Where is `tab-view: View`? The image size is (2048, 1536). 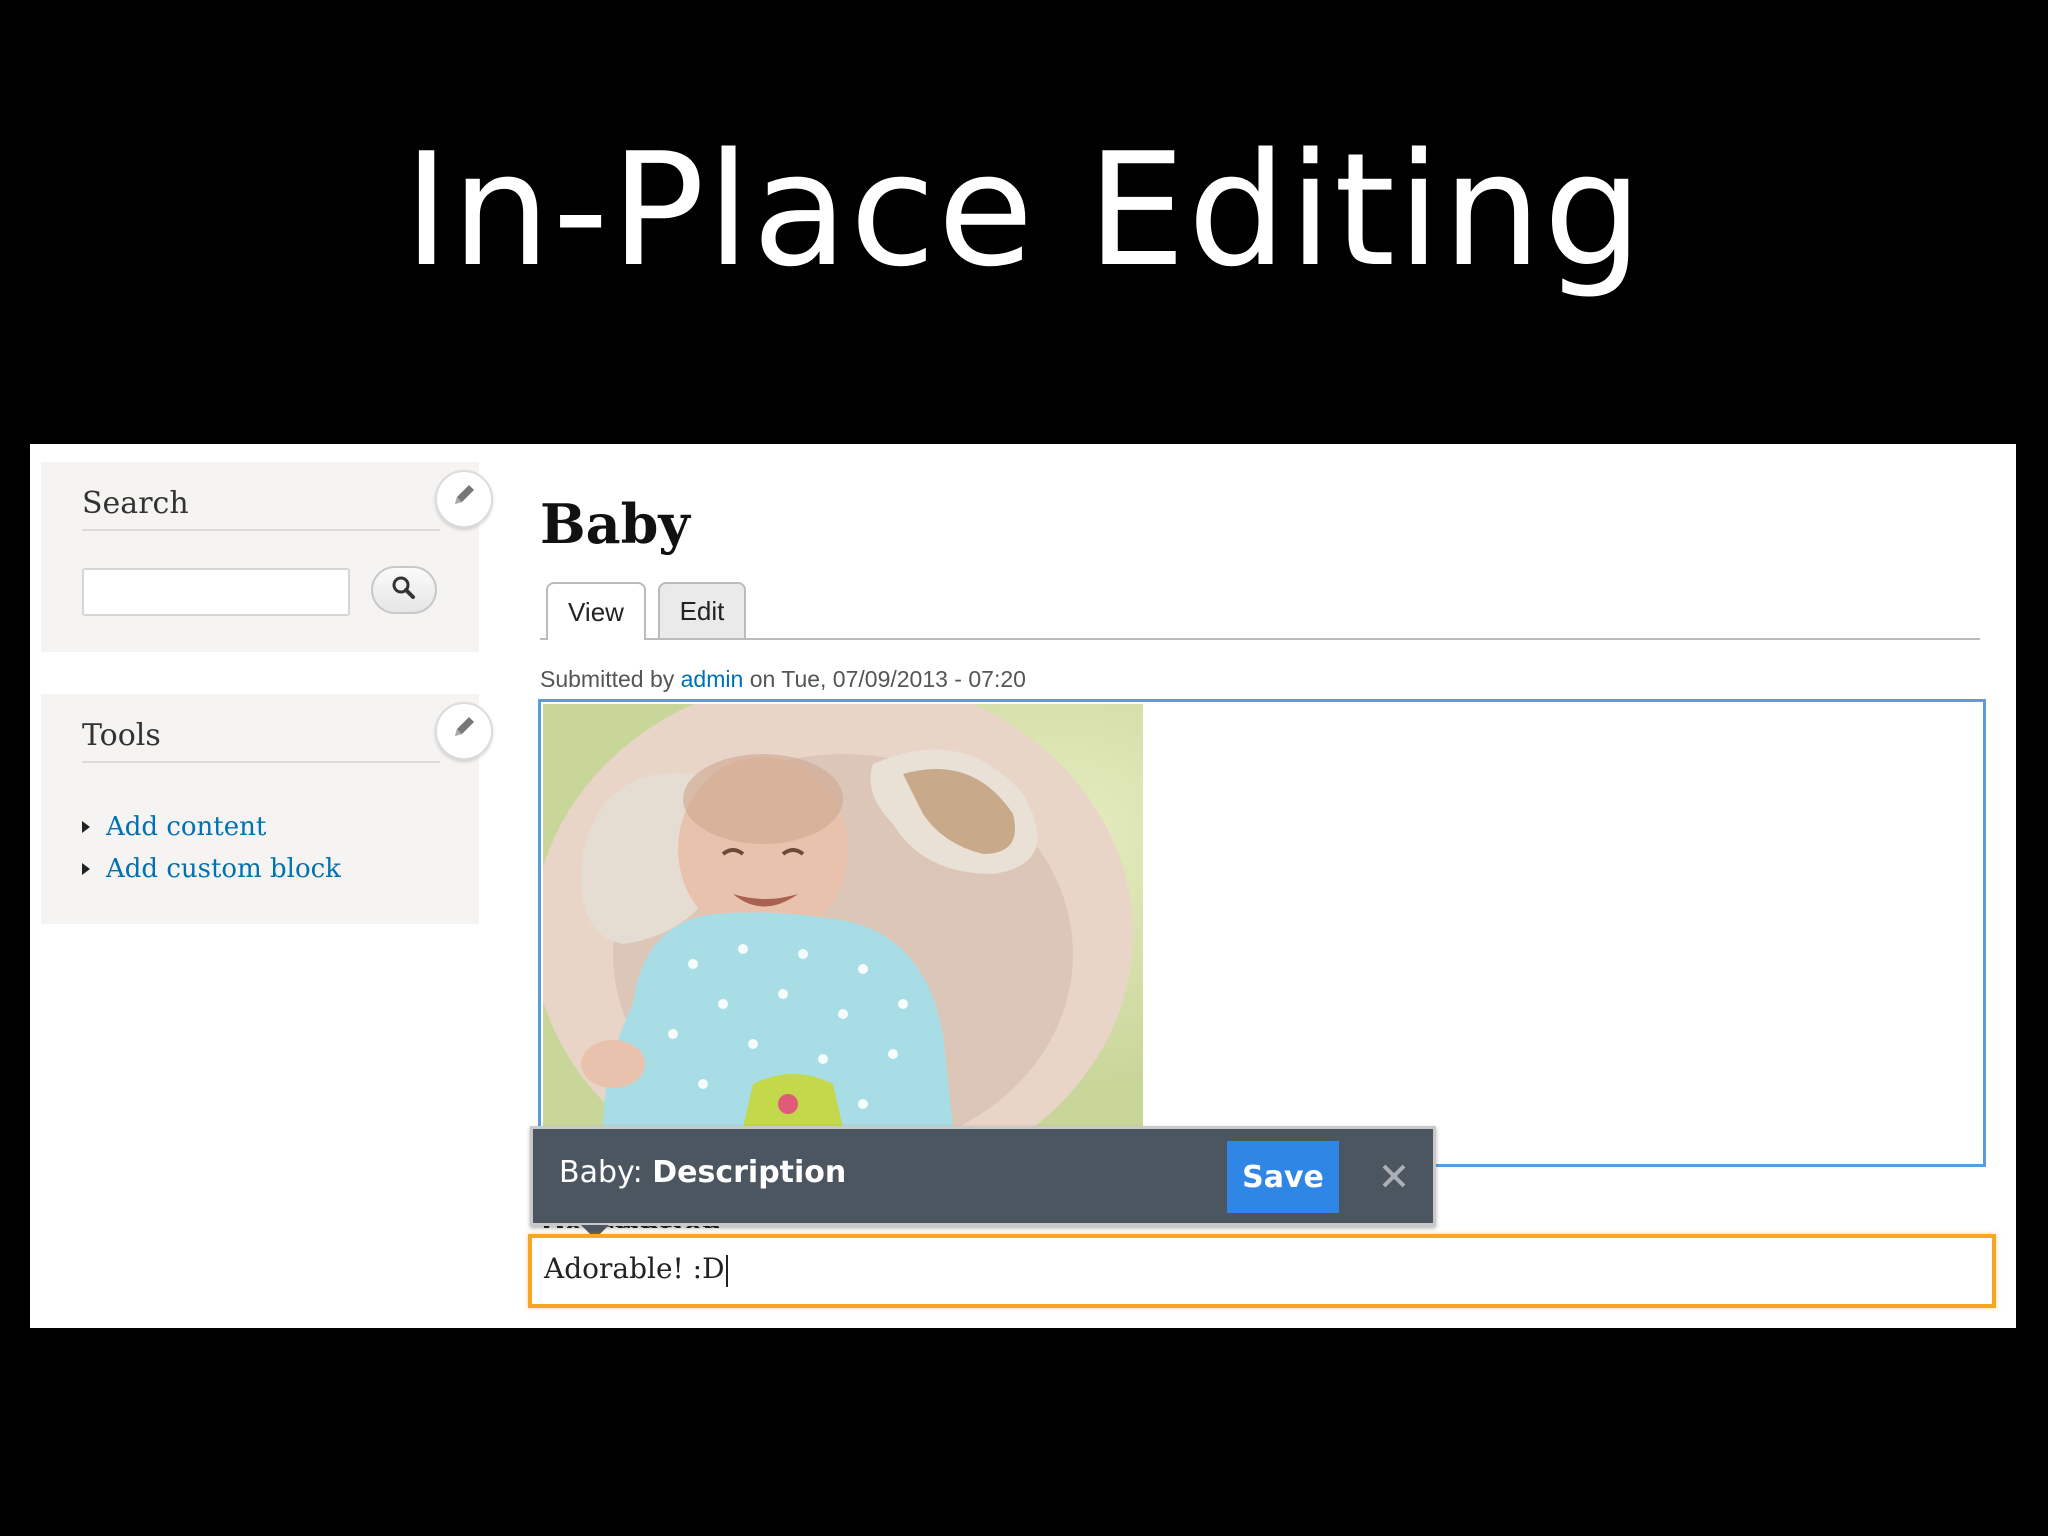 tab-view: View is located at coordinates (596, 611).